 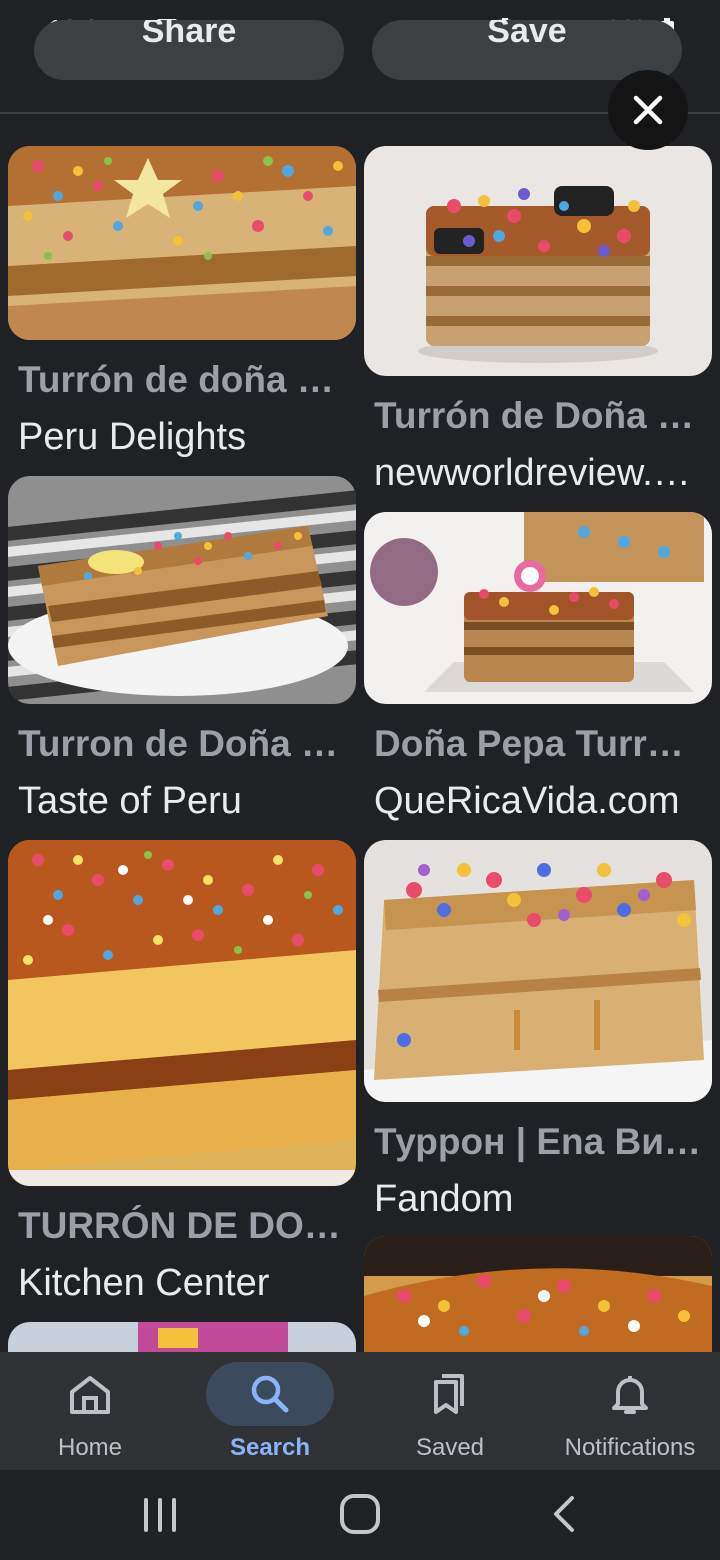 I want to click on system-navigation, so click(x=360, y=1515).